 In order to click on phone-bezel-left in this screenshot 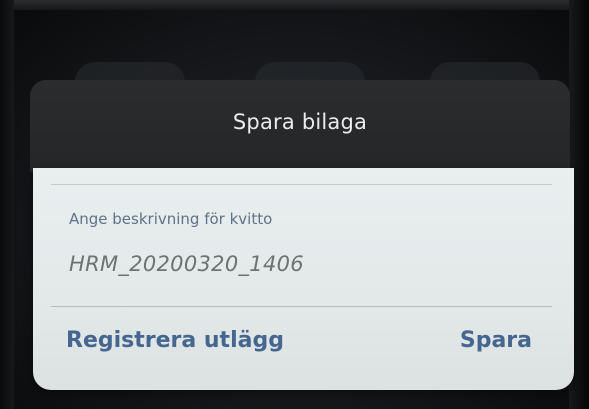, I will do `click(7, 204)`.